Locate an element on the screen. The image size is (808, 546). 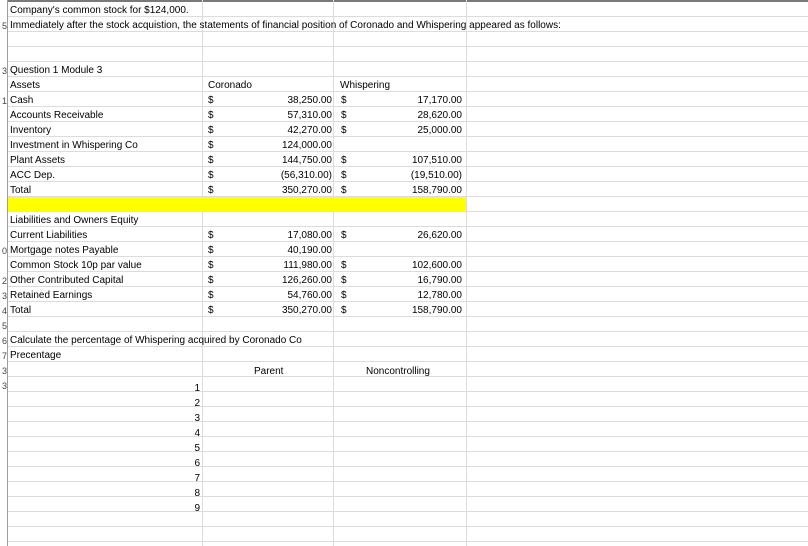
whispering-value: 102,600.00 is located at coordinates (421, 265).